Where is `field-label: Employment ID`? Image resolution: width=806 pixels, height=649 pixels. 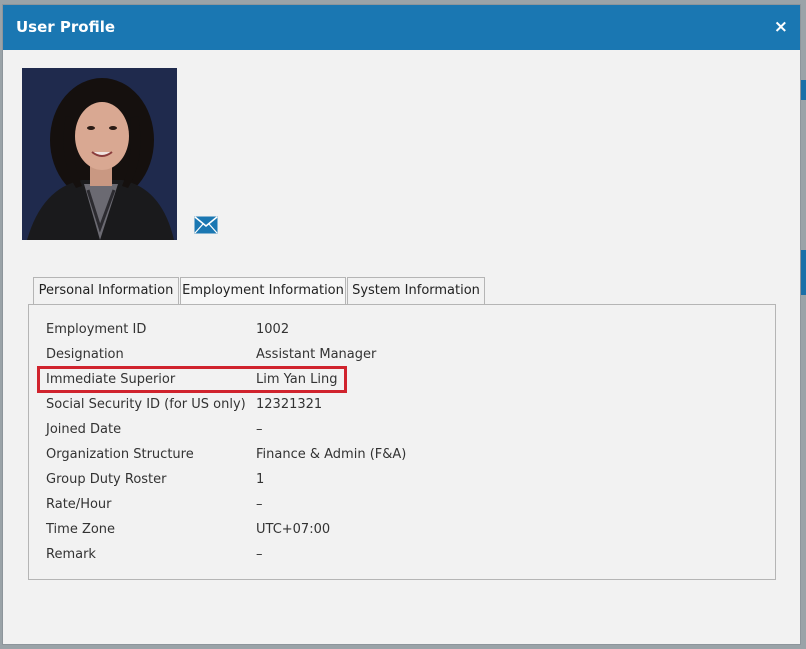
field-label: Employment ID is located at coordinates (96, 329).